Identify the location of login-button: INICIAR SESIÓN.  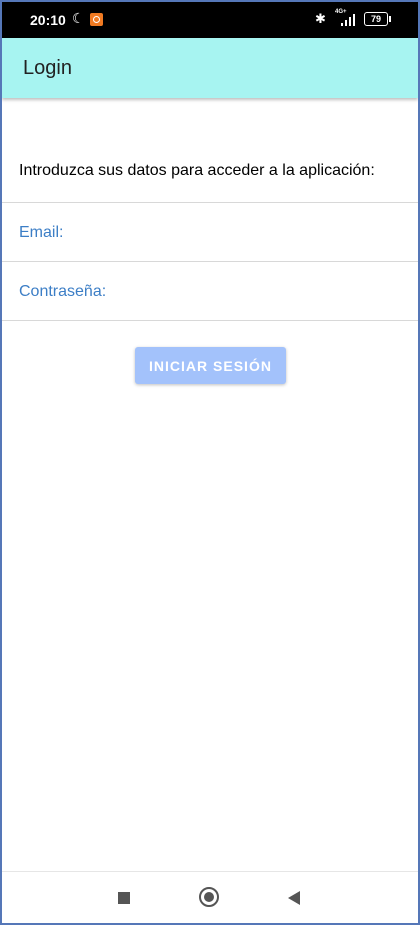
(210, 365).